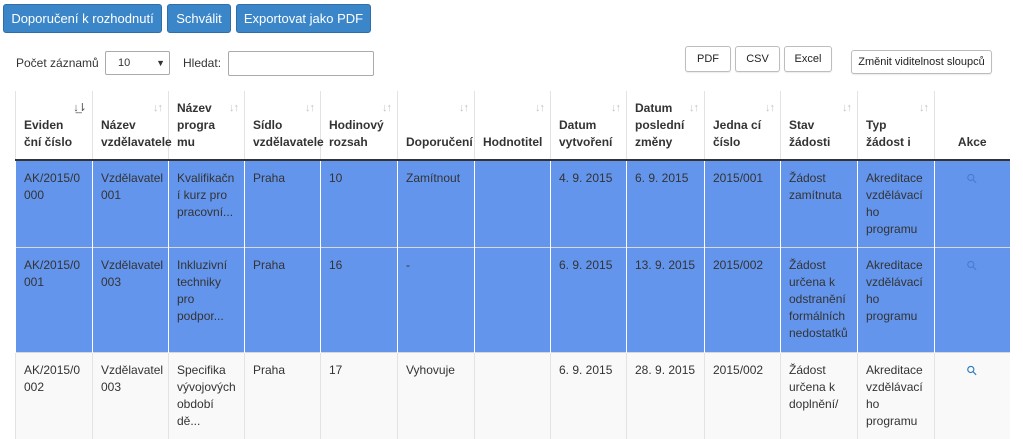  What do you see at coordinates (359, 125) in the screenshot?
I see `col-header-hours: Hodinový rozsah↓↑` at bounding box center [359, 125].